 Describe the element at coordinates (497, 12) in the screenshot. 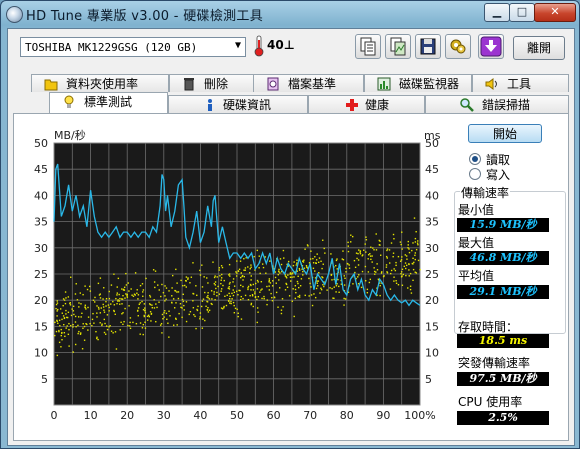

I see `minimize-button: ▁` at that location.